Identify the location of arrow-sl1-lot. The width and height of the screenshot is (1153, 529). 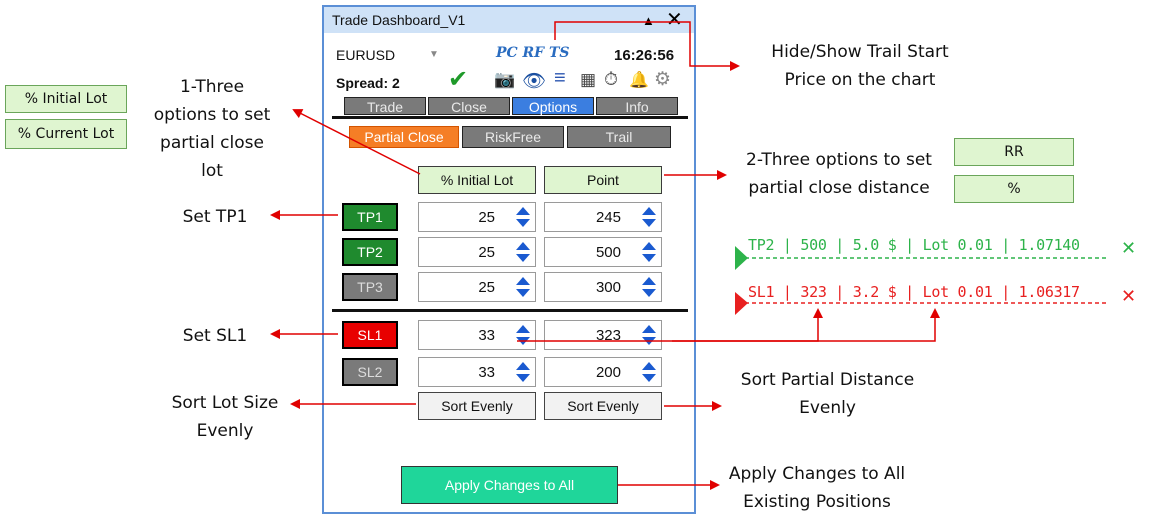
(670, 325).